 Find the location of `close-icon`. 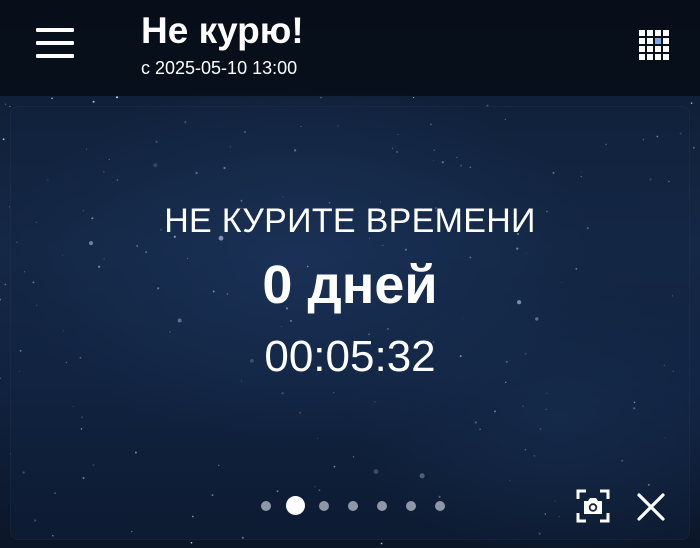

close-icon is located at coordinates (651, 507).